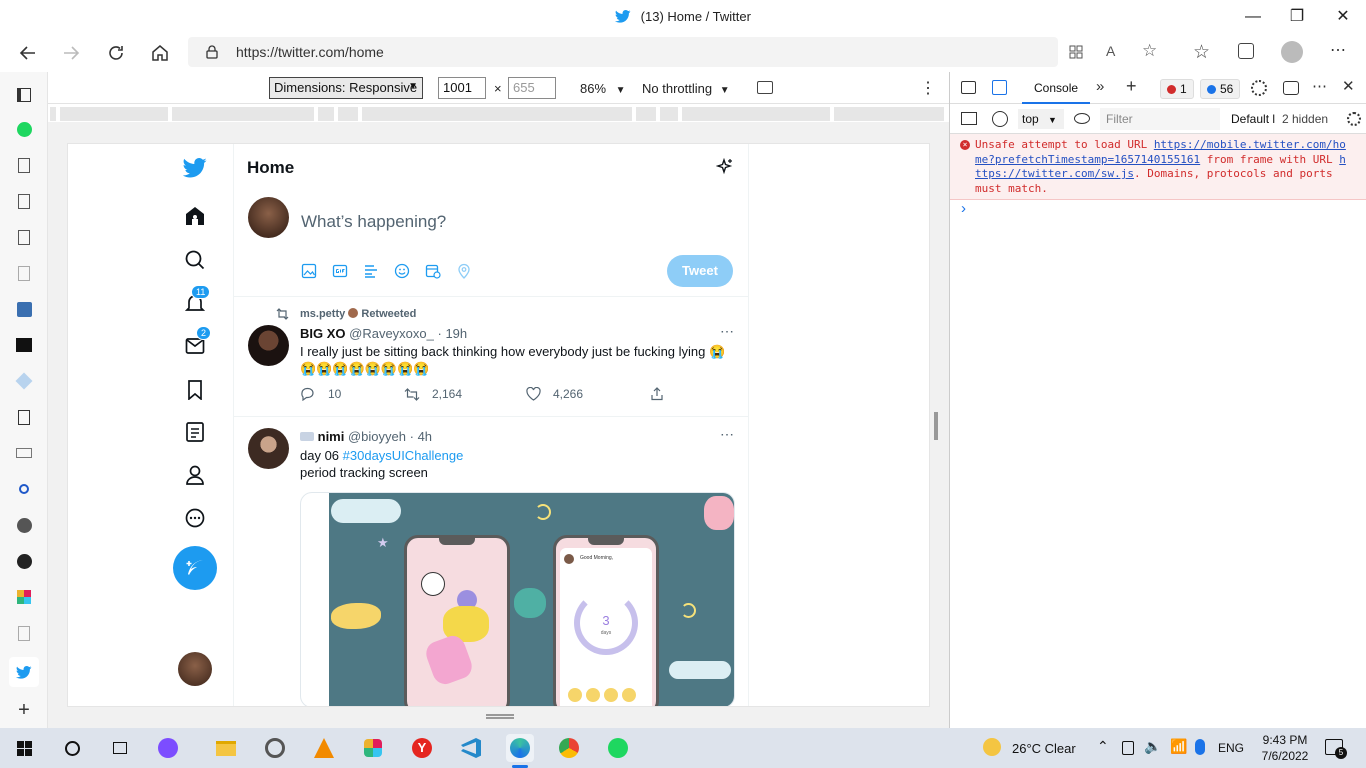  Describe the element at coordinates (226, 748) in the screenshot. I see `file-explorer-icon` at that location.